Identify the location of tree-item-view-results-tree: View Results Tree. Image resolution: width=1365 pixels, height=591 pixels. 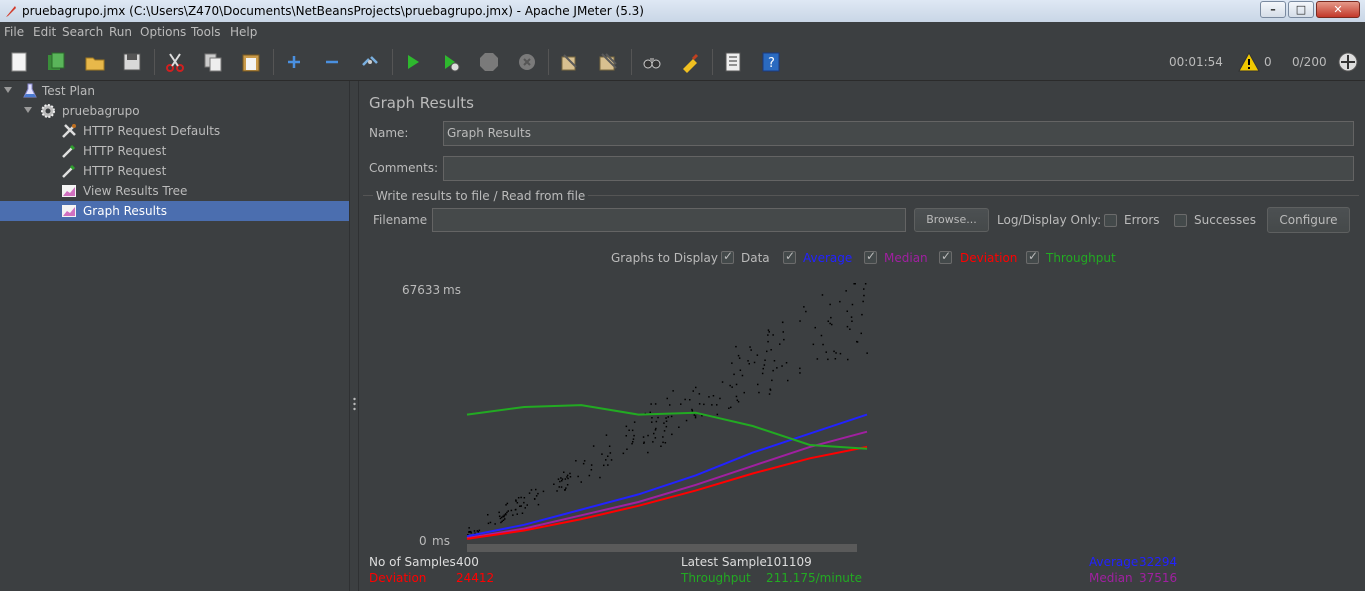
(174, 191).